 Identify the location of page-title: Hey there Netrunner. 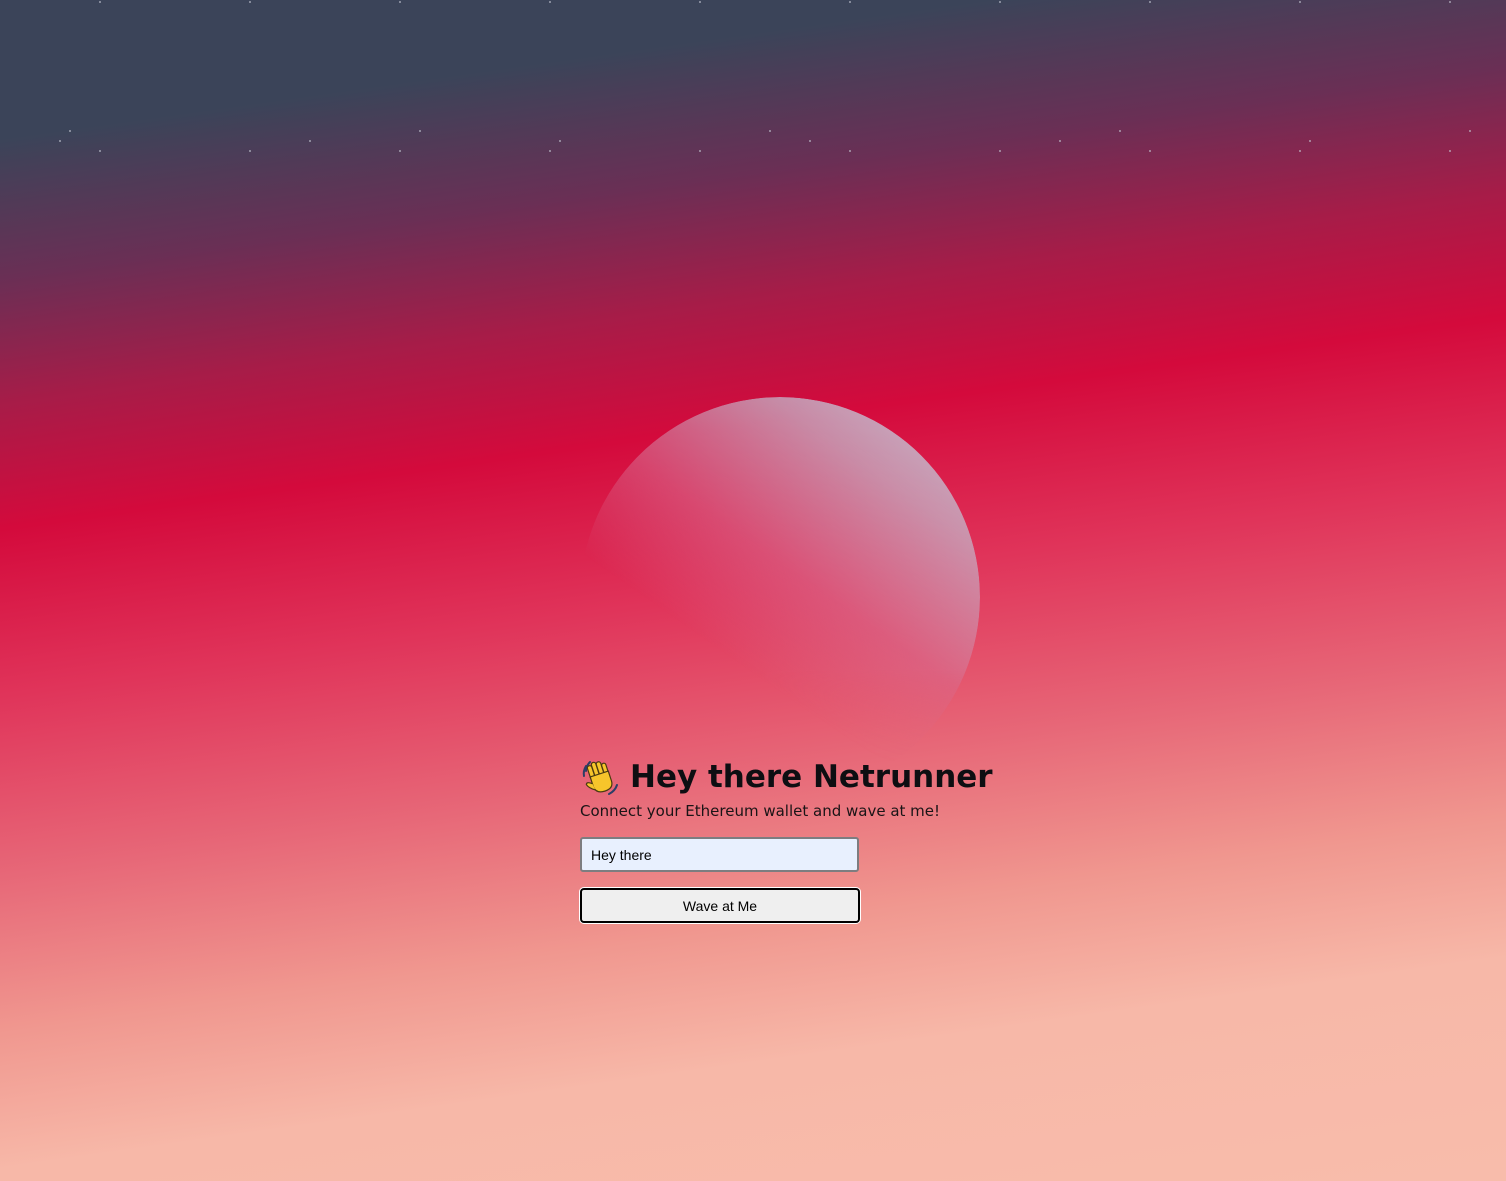
(786, 777).